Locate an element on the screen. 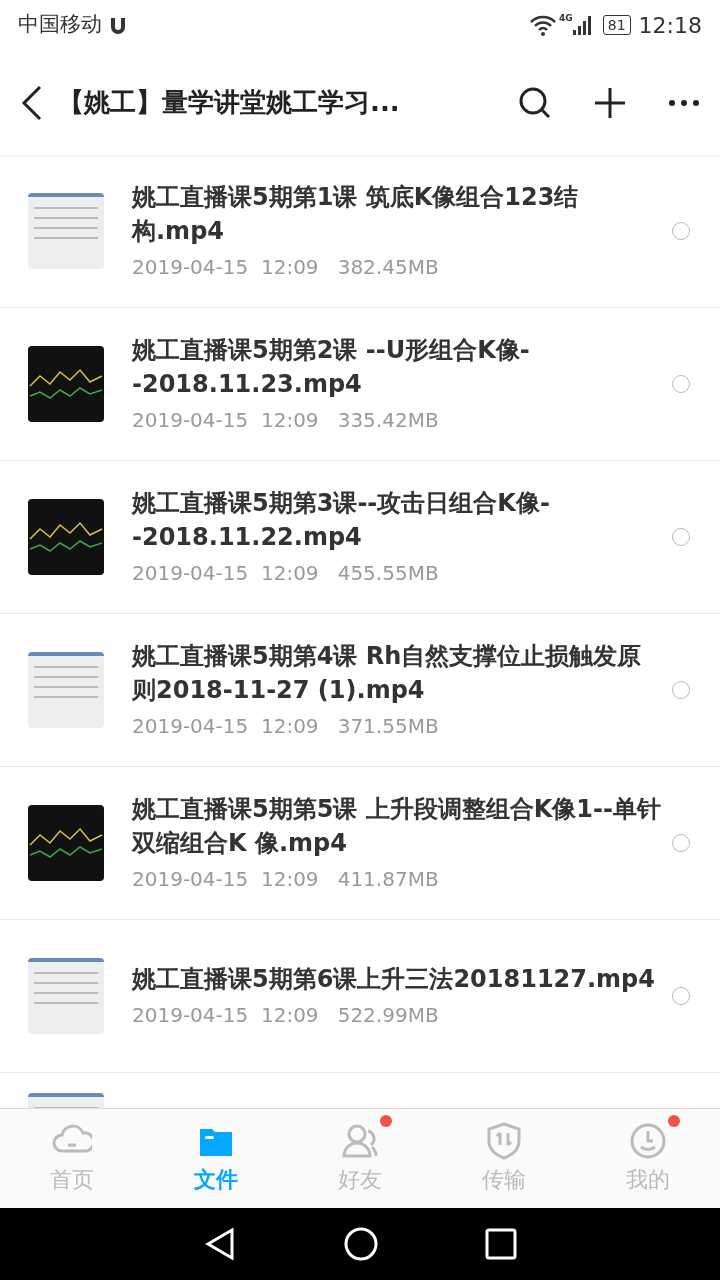 This screenshot has height=1280, width=720. more-icon is located at coordinates (684, 102).